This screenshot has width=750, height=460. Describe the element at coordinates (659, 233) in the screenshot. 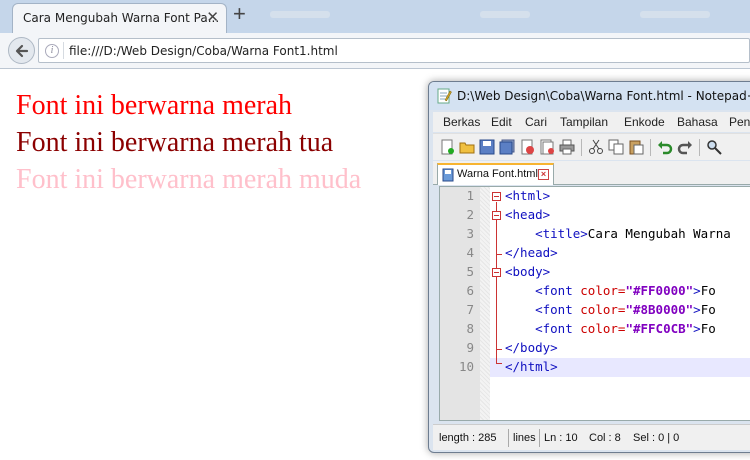

I see `title-text: Cara Mengubah Warna` at that location.